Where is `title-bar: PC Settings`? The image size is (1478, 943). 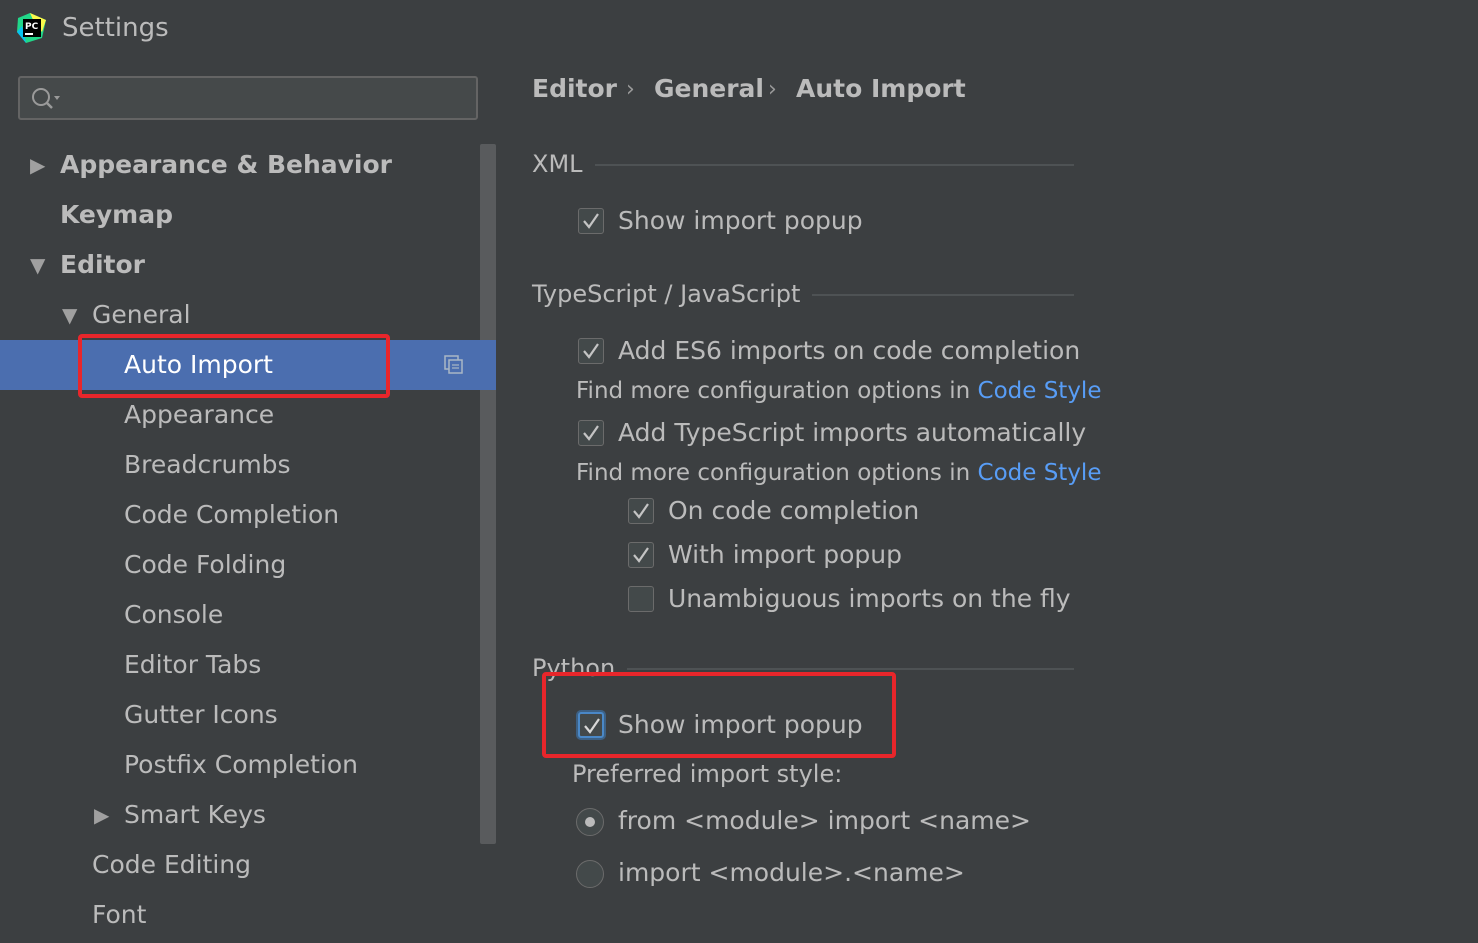 title-bar: PC Settings is located at coordinates (739, 28).